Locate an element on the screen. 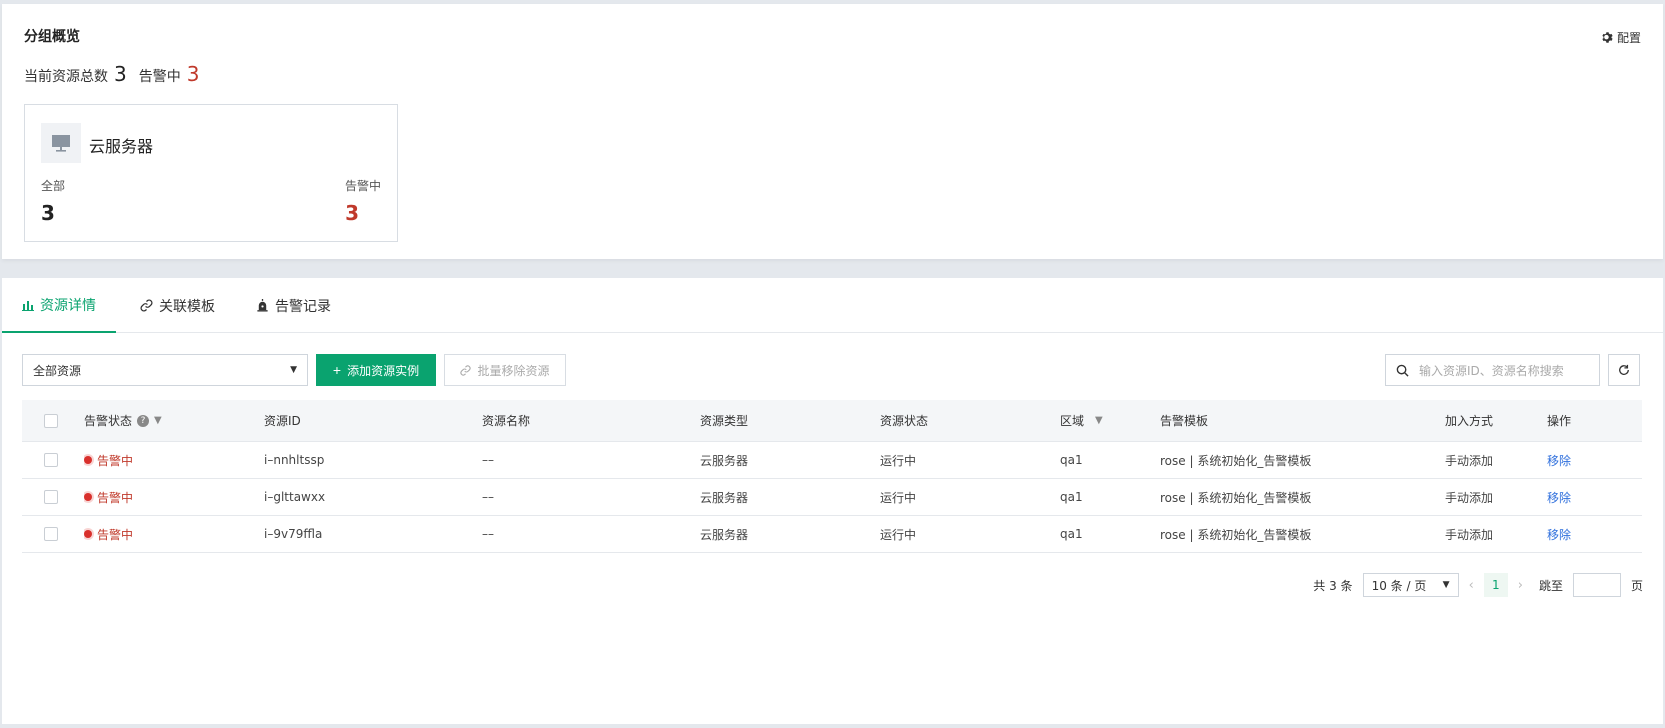 Image resolution: width=1665 pixels, height=728 pixels. total-count: 共 3 条 is located at coordinates (1333, 585).